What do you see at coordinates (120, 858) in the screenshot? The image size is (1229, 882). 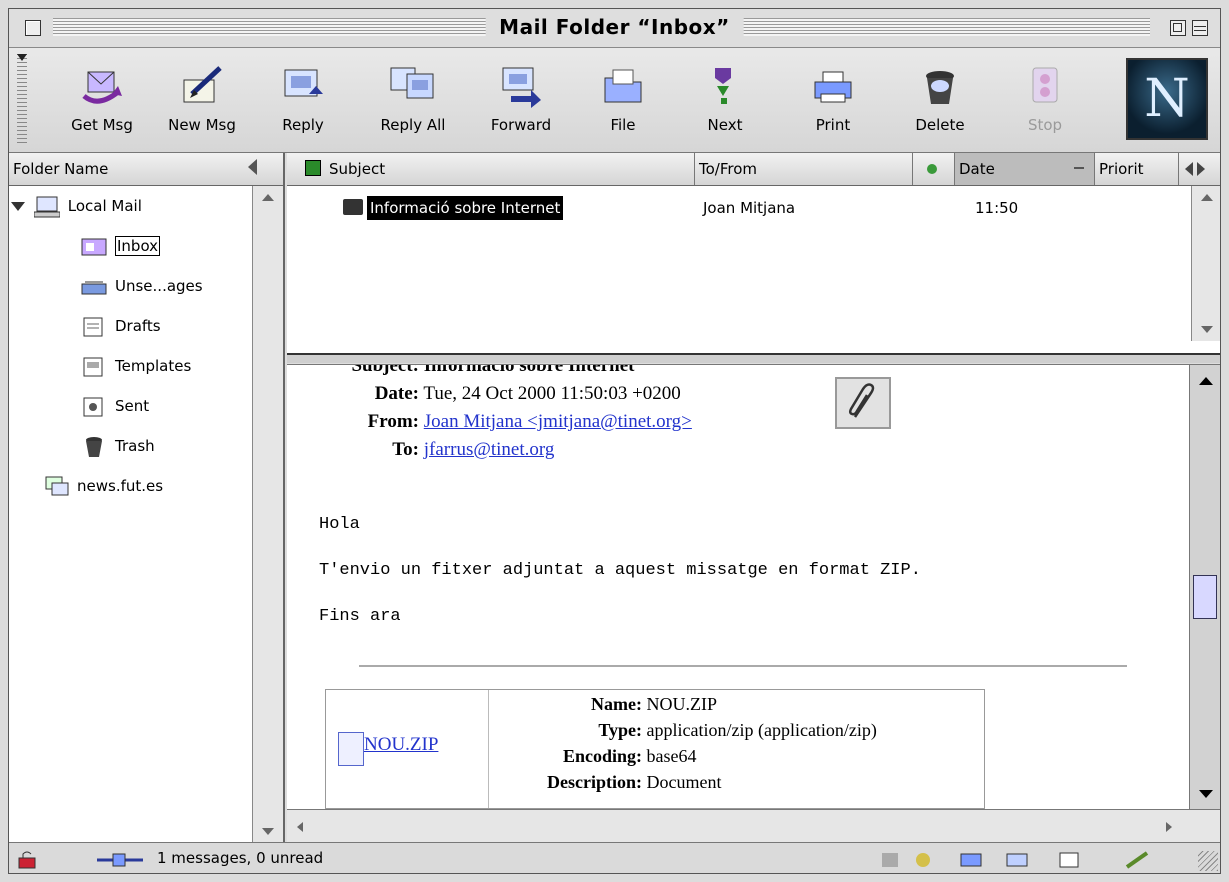 I see `online-status-icon` at bounding box center [120, 858].